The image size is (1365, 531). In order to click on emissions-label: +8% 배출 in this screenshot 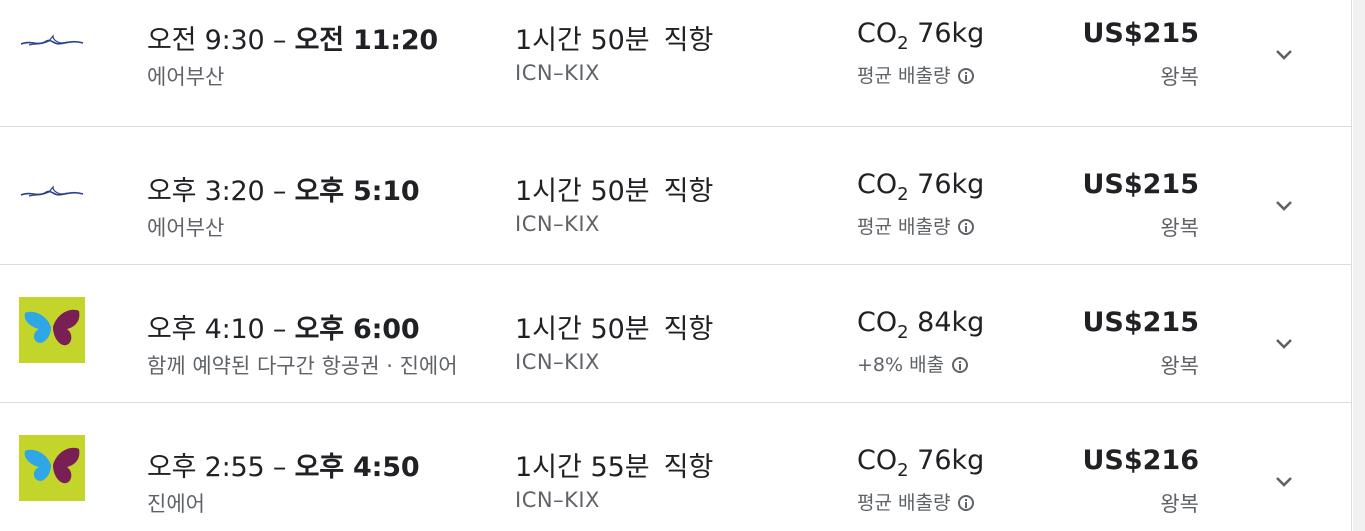, I will do `click(913, 363)`.